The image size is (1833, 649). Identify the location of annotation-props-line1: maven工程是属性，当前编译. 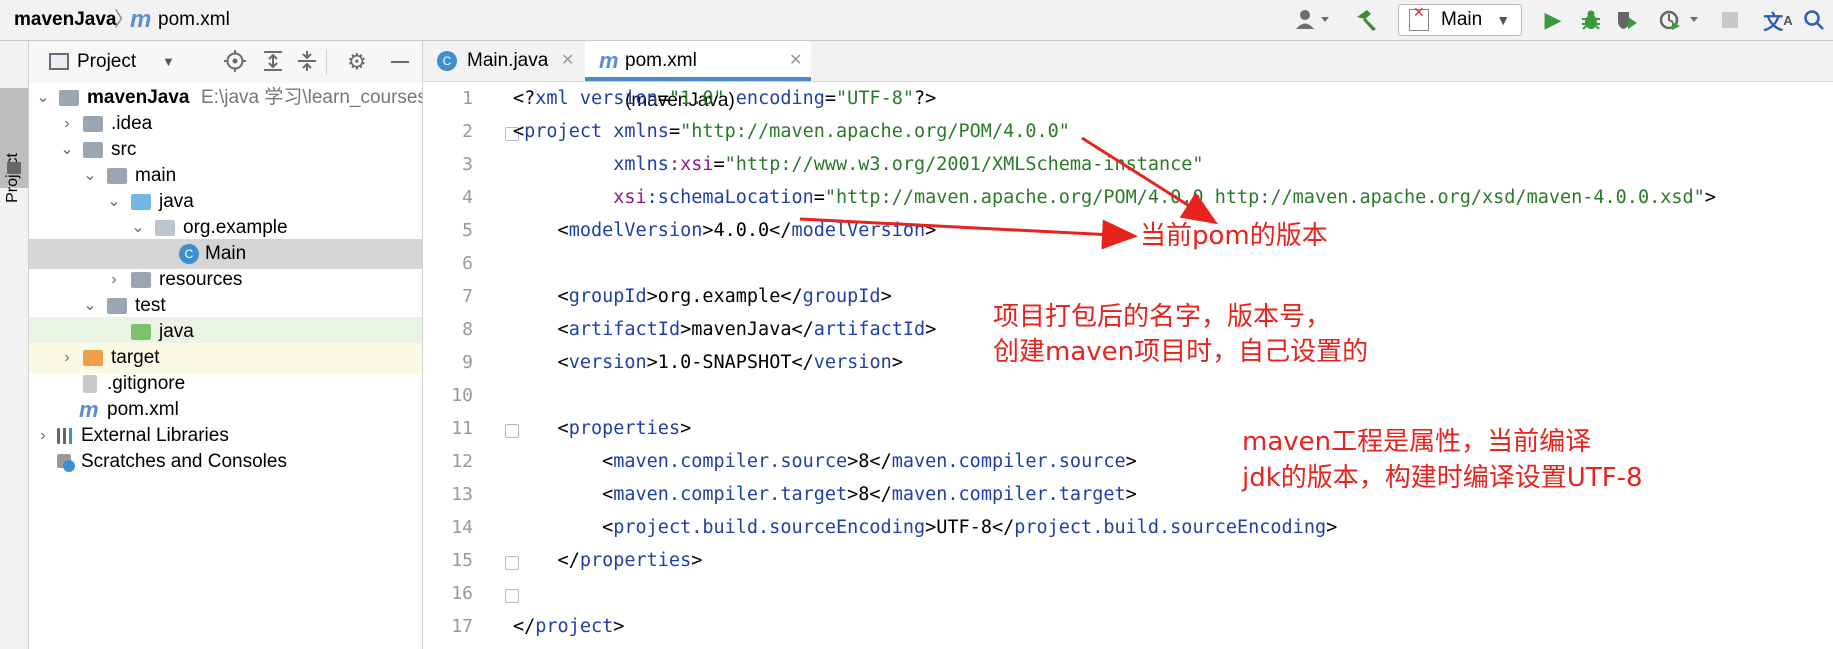
(1417, 442).